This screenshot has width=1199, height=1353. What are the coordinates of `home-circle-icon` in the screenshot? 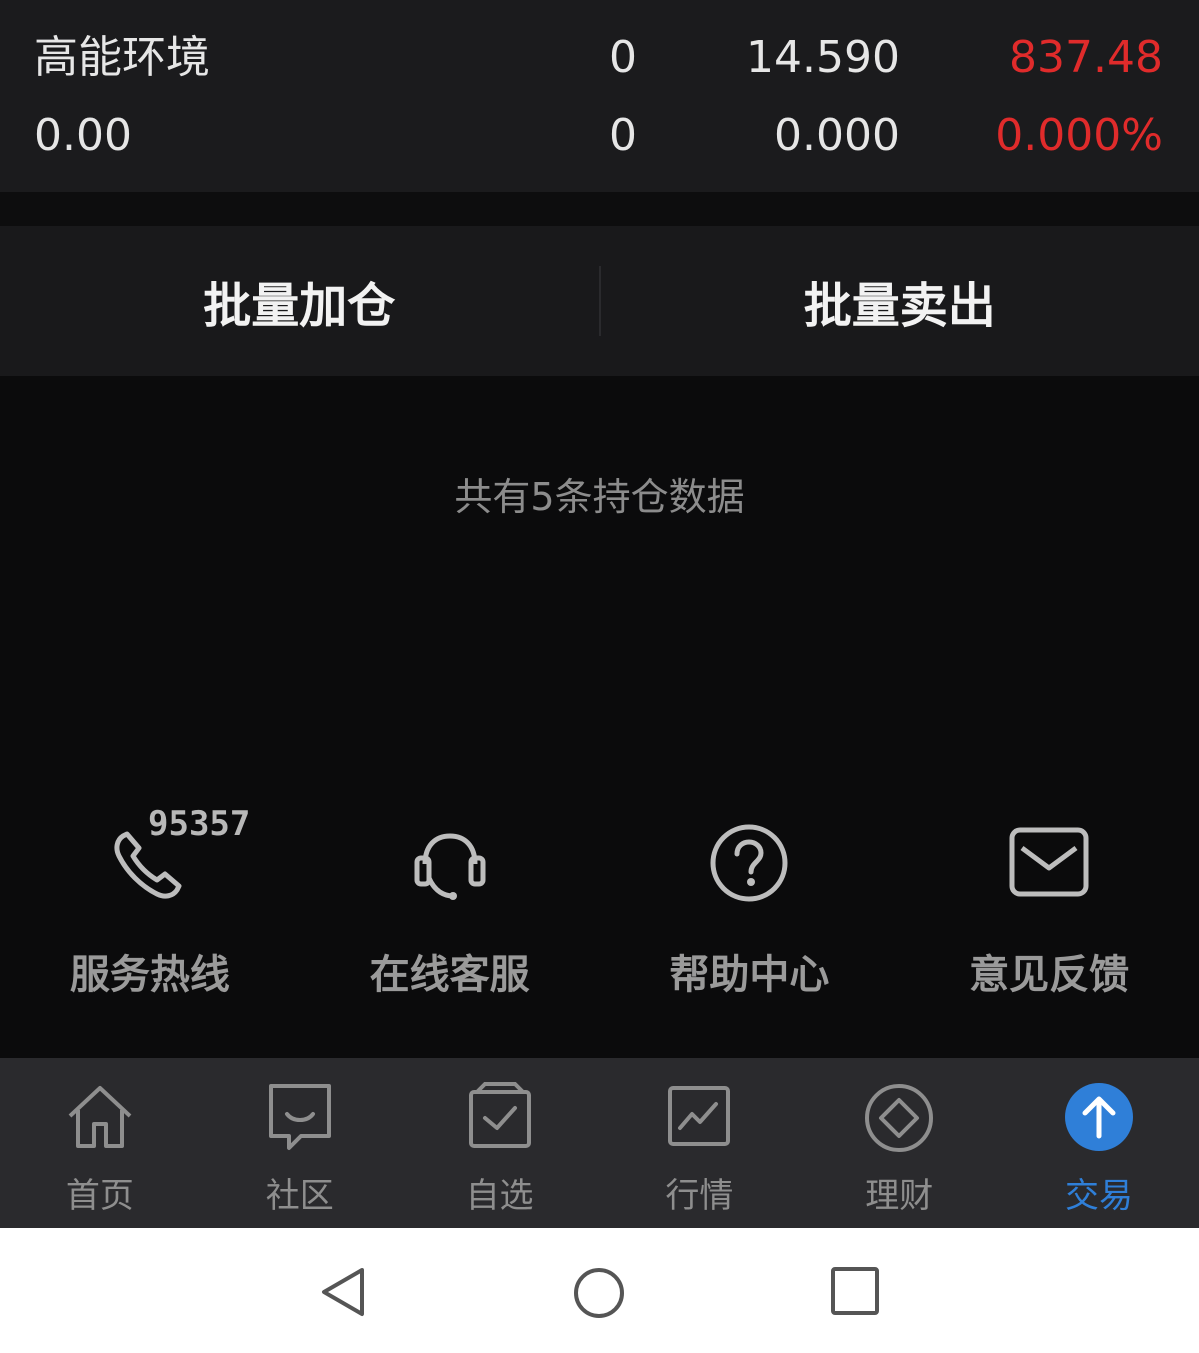 It's located at (599, 1295).